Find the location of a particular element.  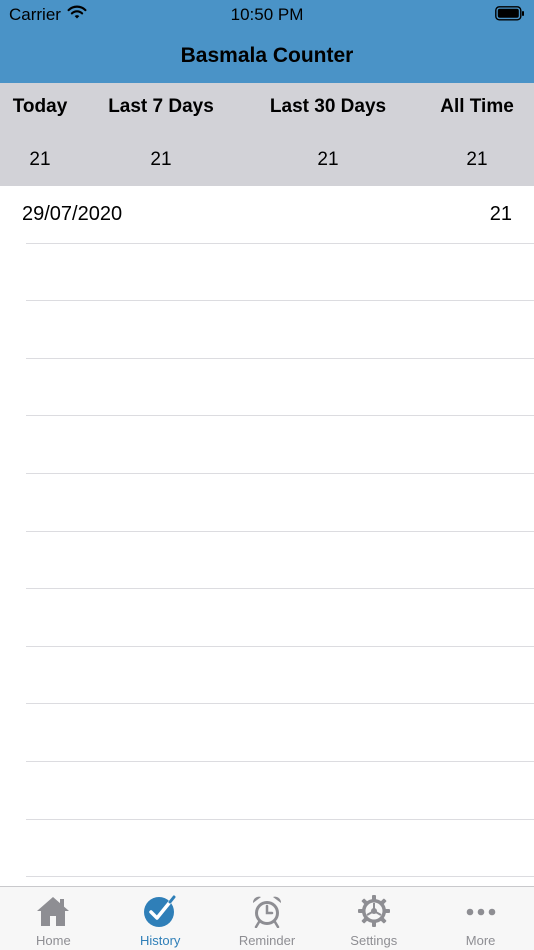

history-row: 29/07/2020 21 is located at coordinates (267, 215).